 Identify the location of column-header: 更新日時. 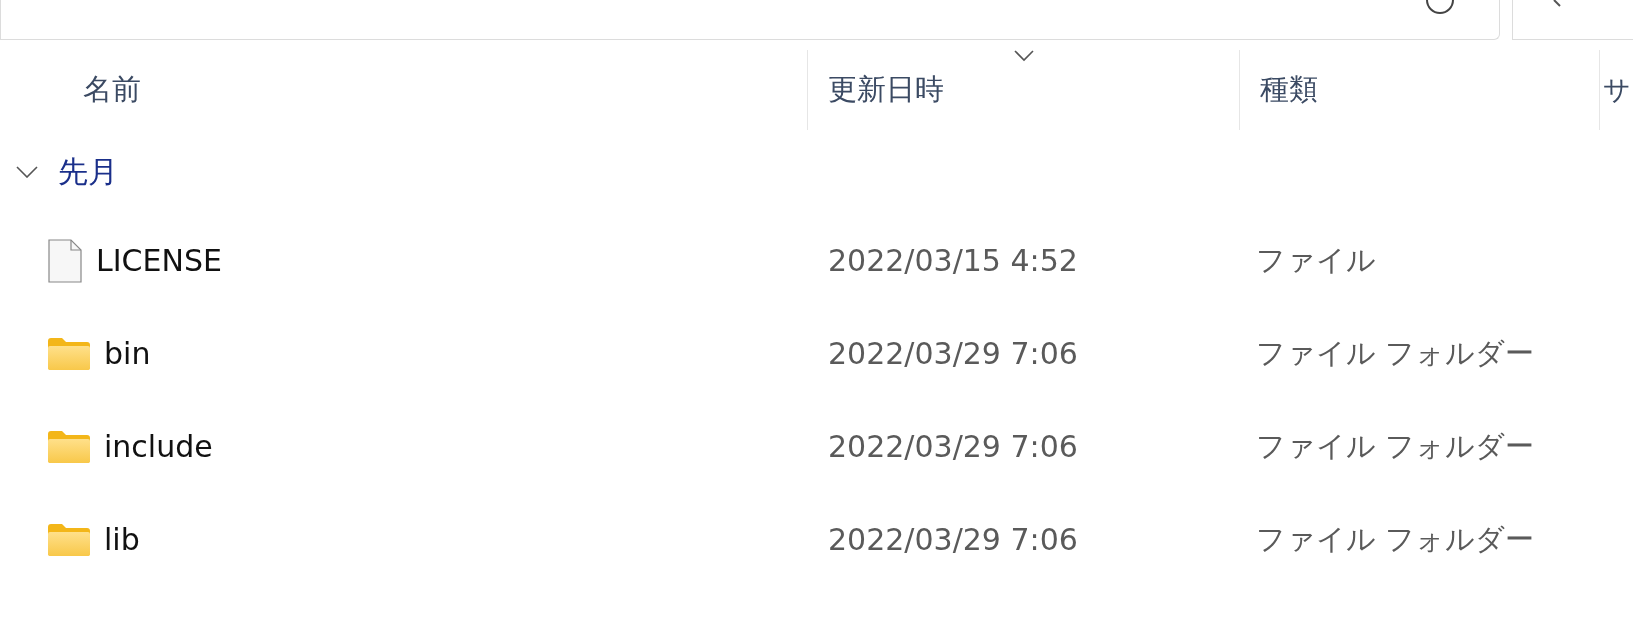
(1024, 90).